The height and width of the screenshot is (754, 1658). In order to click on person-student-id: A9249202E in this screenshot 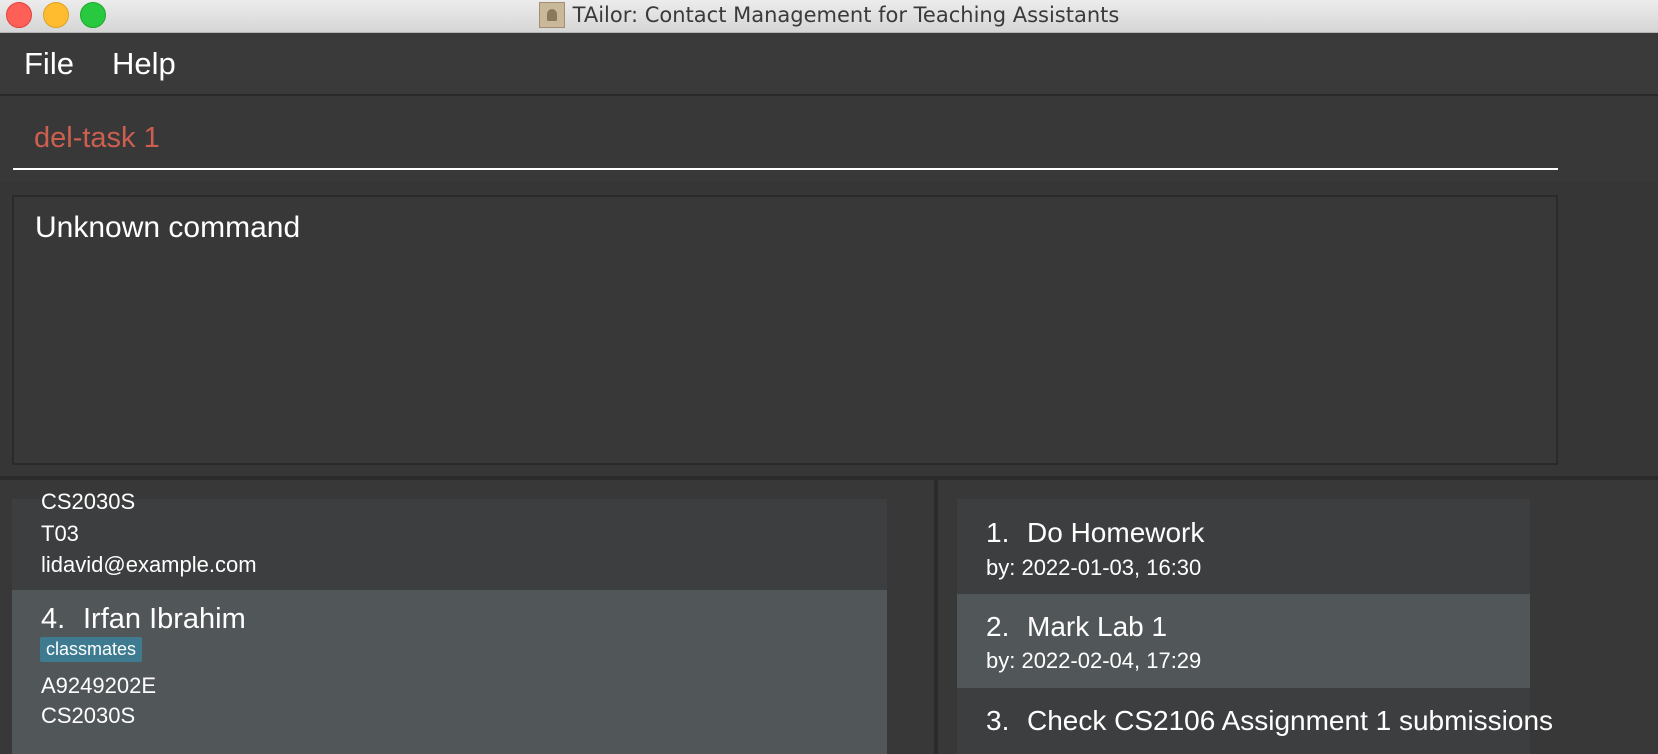, I will do `click(98, 685)`.